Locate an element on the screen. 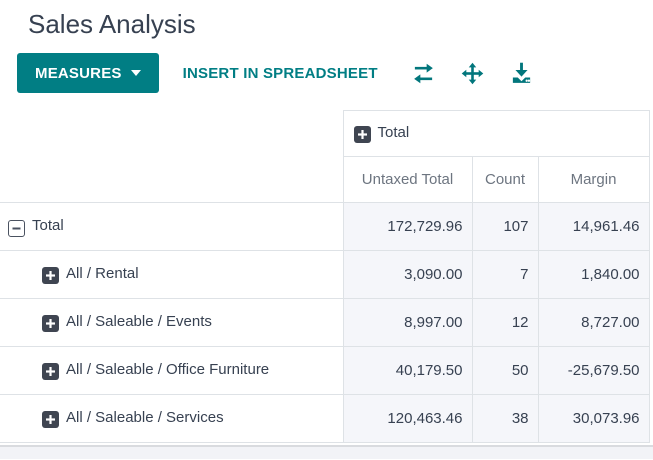 The width and height of the screenshot is (653, 460). measure-header-margin: Margin is located at coordinates (593, 179).